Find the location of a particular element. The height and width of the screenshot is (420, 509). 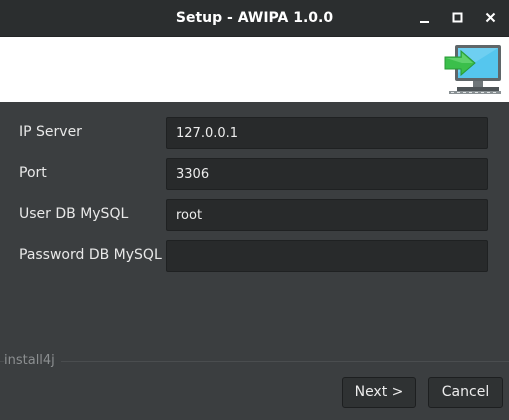

password-db-mysql-label: Password DB MySQL is located at coordinates (90, 255).